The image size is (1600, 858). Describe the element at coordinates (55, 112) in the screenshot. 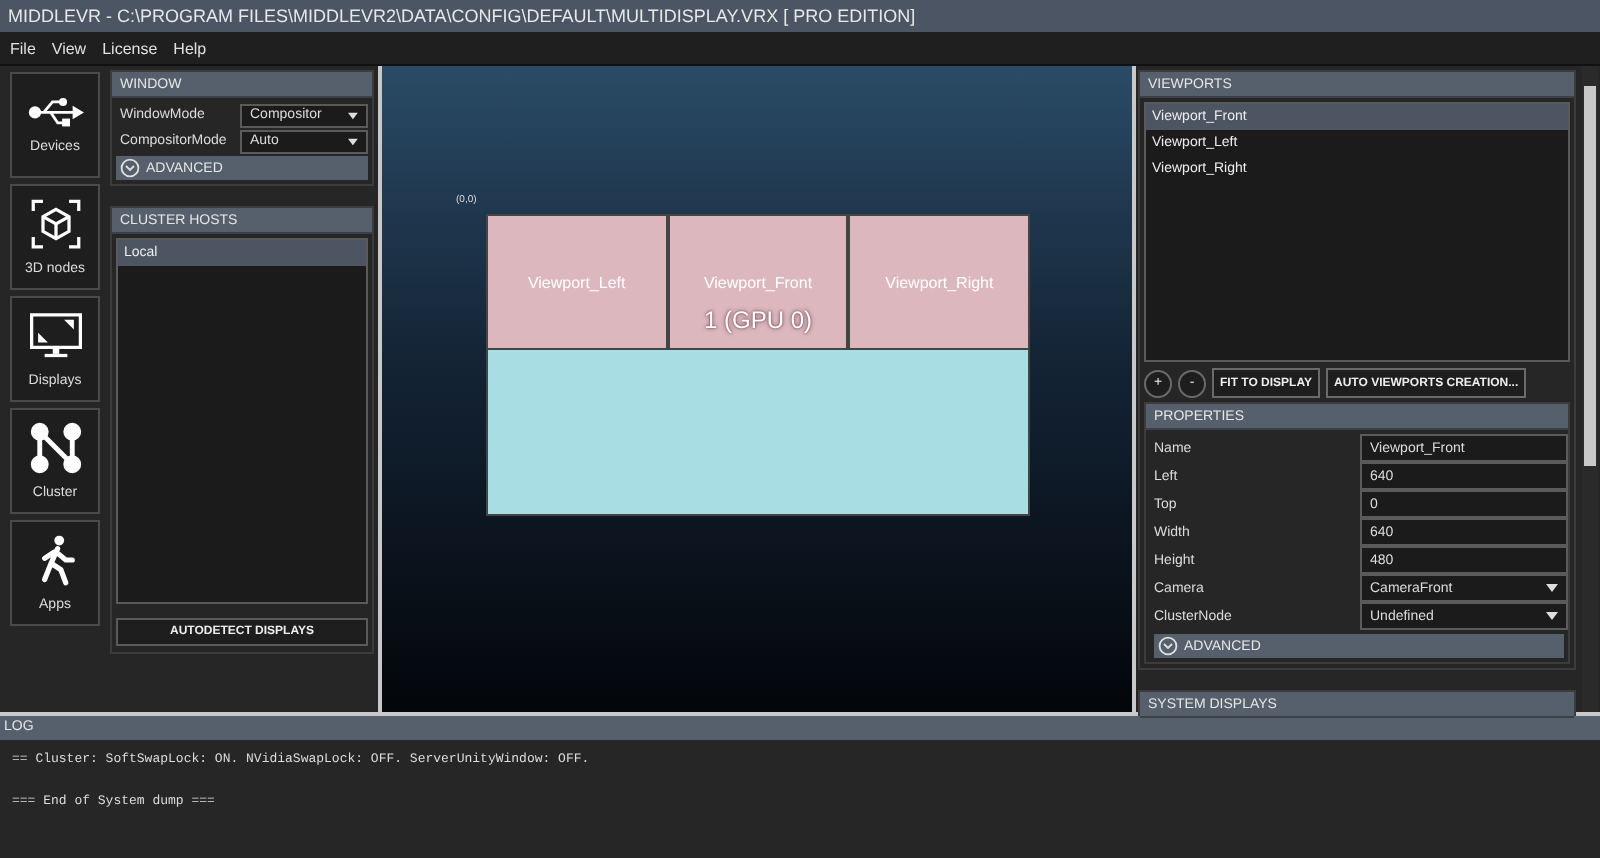

I see `usb-icon` at that location.